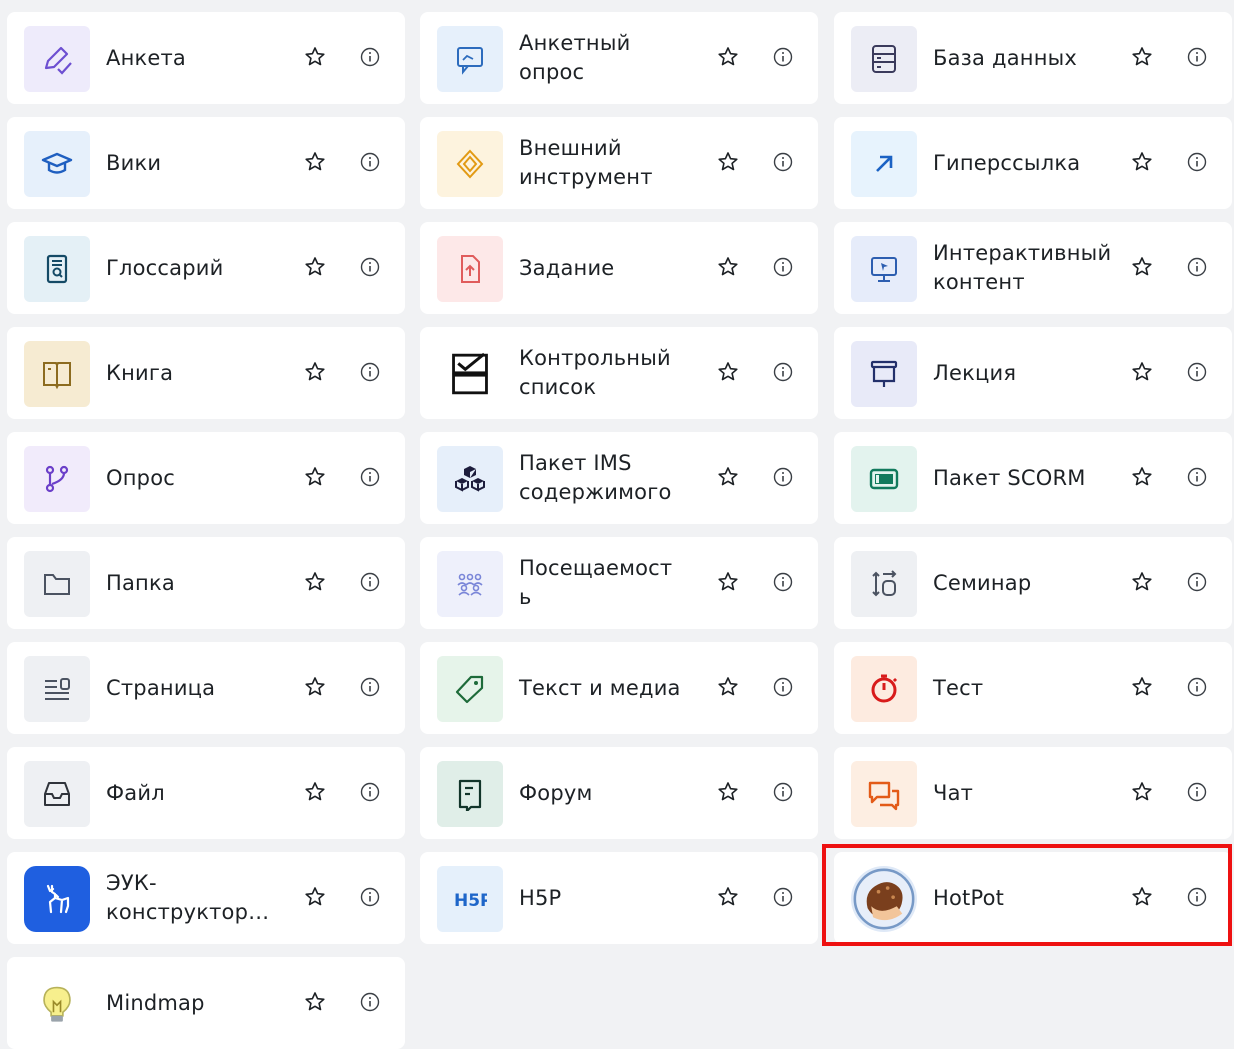  Describe the element at coordinates (1028, 268) in the screenshot. I see `activity-label: Интерактивный контент` at that location.